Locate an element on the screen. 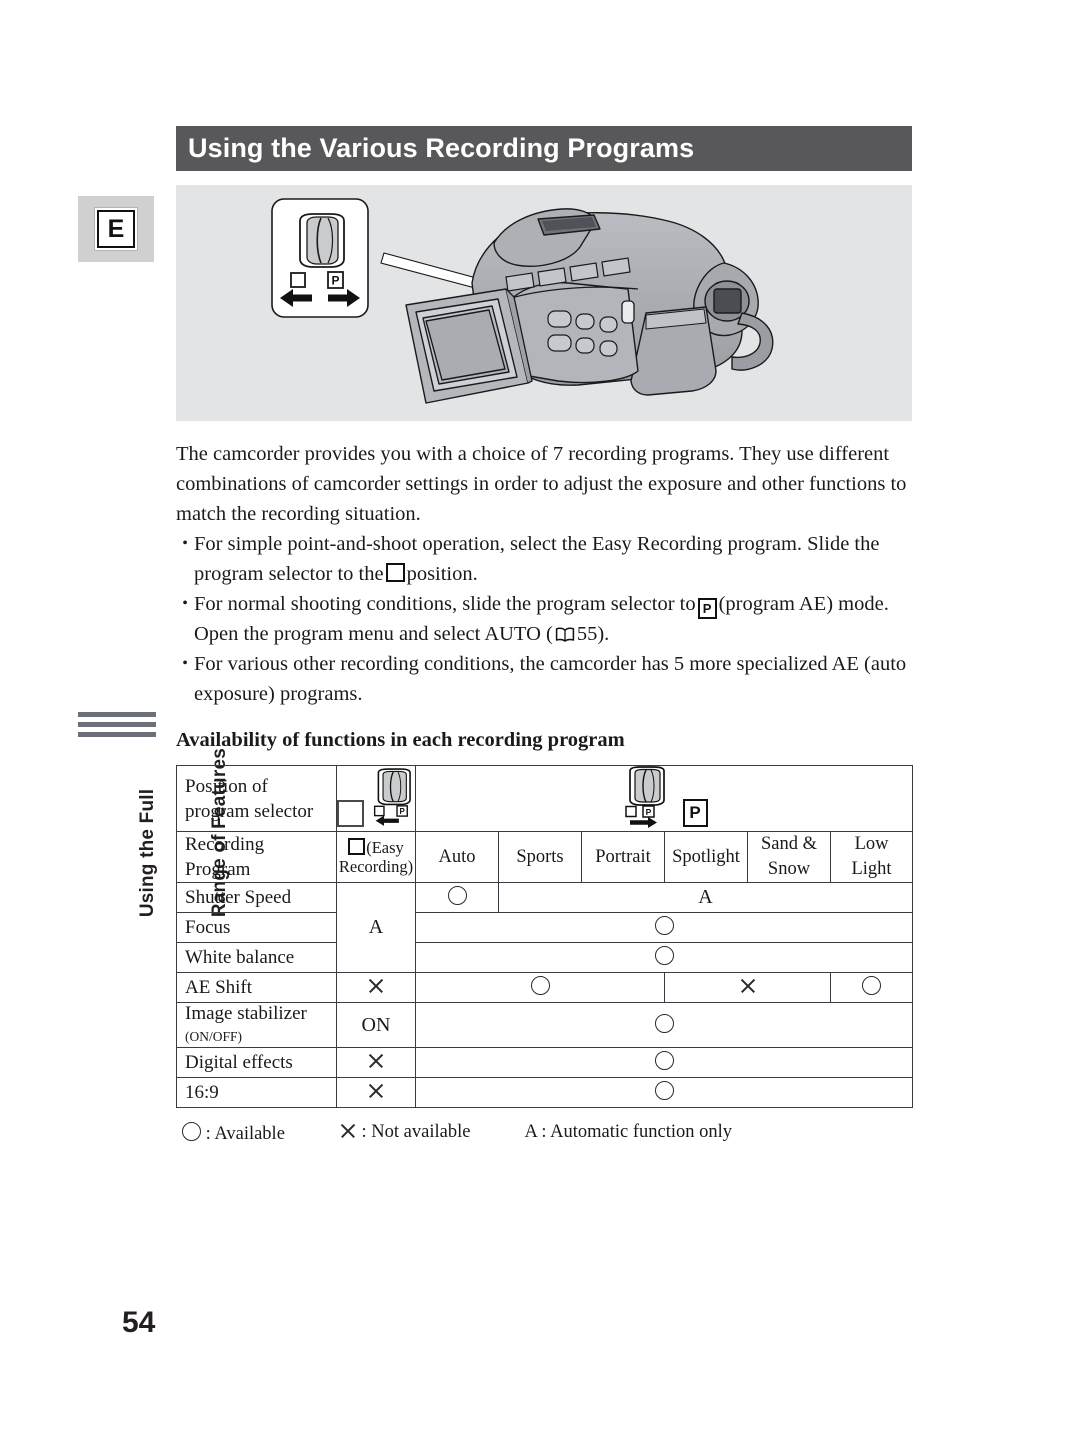 Image resolution: width=1080 pixels, height=1443 pixels. row-label-digital-effects: Digital effects is located at coordinates (256, 1062).